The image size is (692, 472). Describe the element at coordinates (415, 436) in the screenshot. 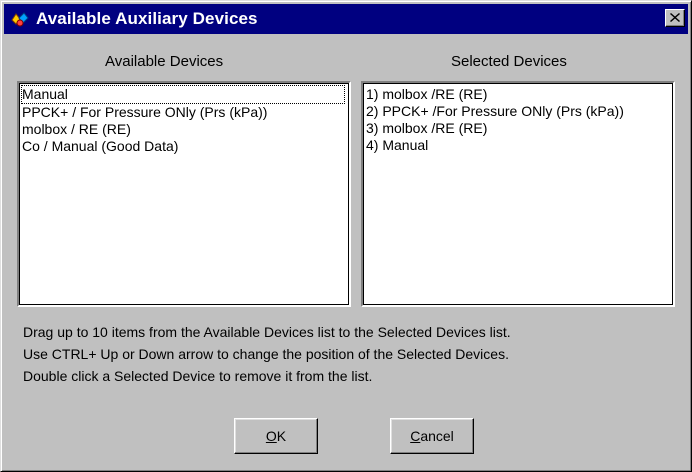

I see `cancel-mnemonic: C` at that location.